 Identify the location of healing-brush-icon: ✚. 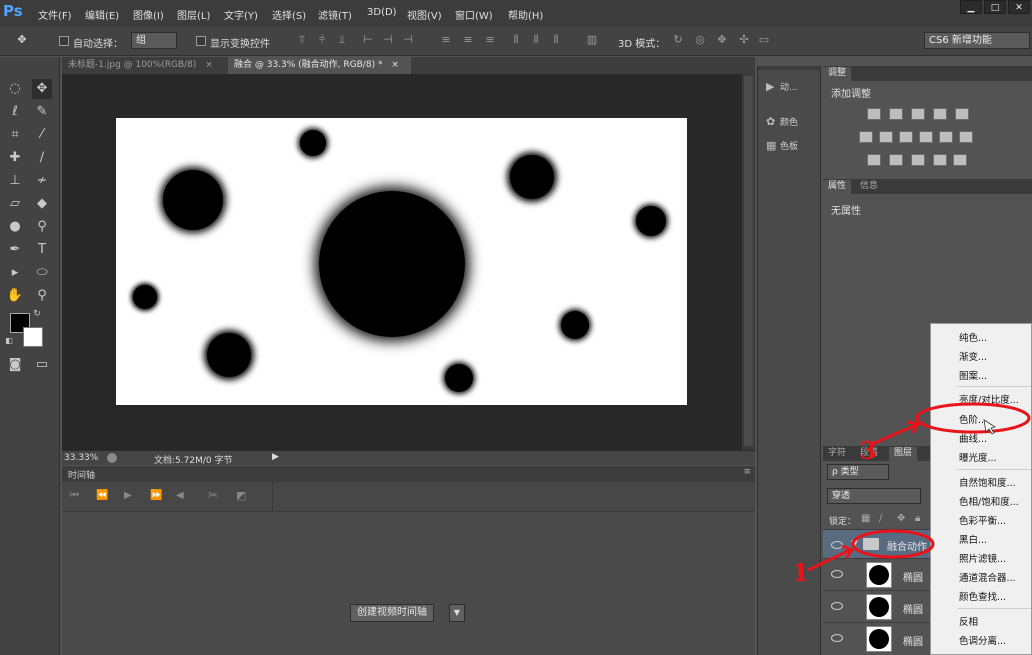
(15, 158).